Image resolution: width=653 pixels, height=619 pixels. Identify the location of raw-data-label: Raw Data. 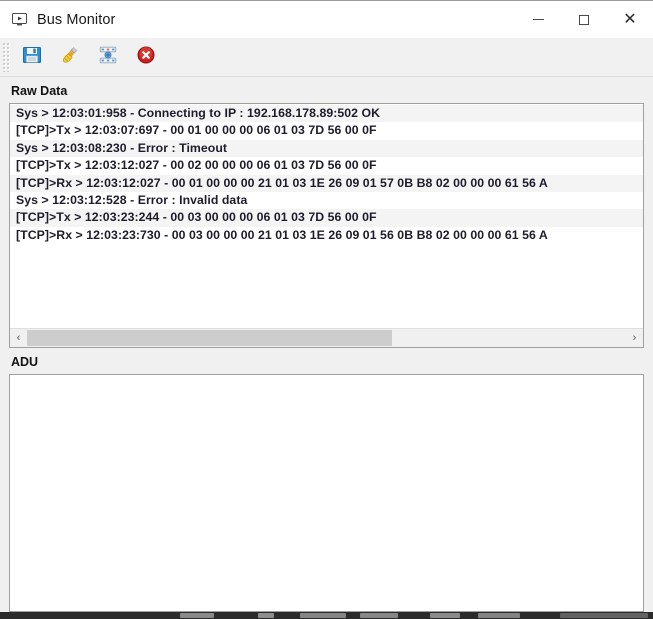
(39, 91).